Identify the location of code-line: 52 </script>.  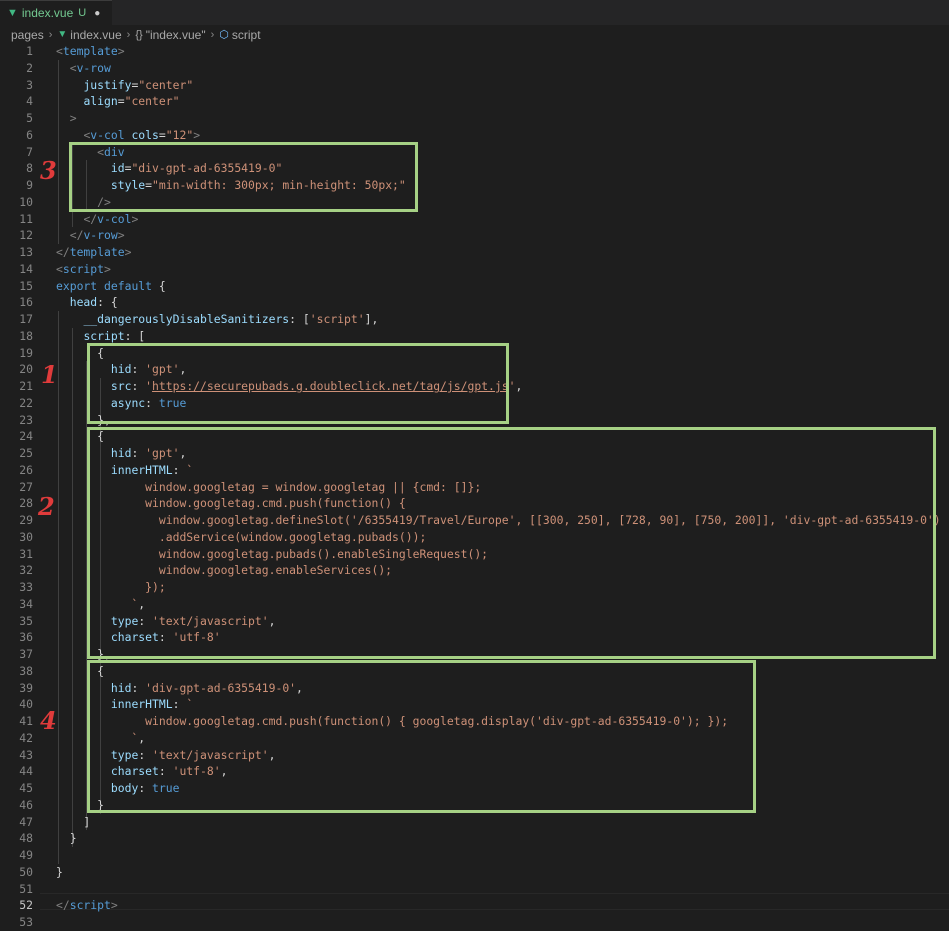
(474, 905).